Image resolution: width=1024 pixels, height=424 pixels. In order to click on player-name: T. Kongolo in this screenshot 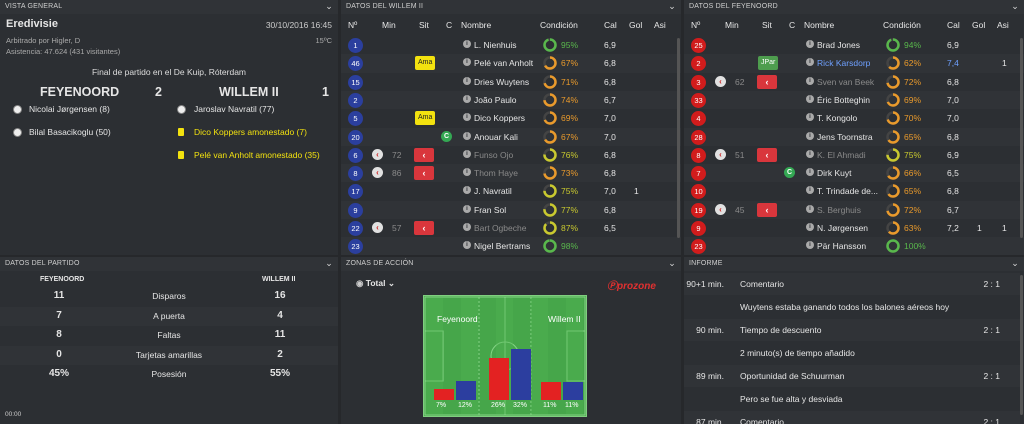, I will do `click(837, 118)`.